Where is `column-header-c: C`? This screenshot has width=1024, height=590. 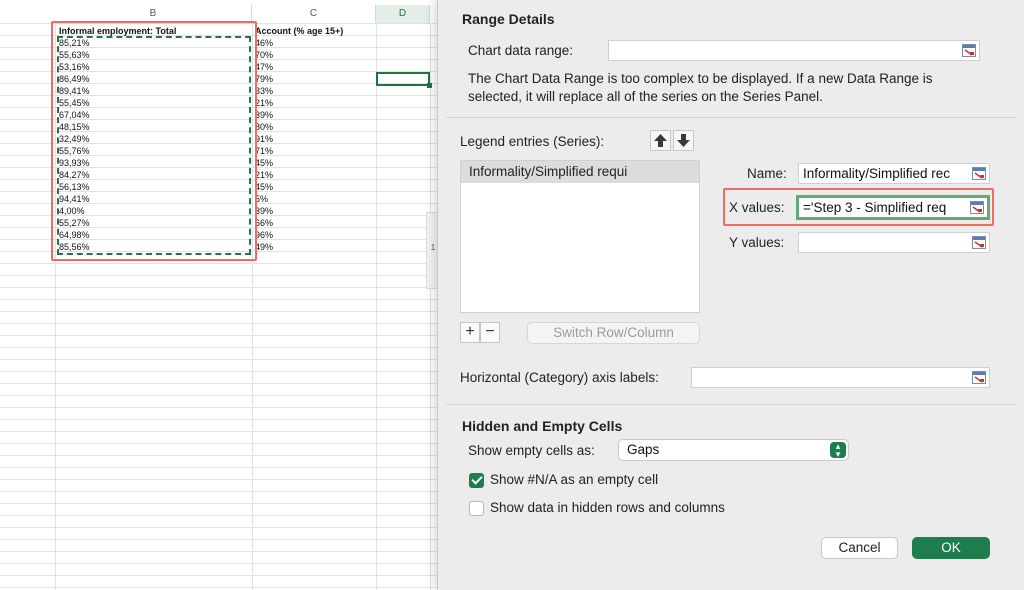
column-header-c: C is located at coordinates (314, 14).